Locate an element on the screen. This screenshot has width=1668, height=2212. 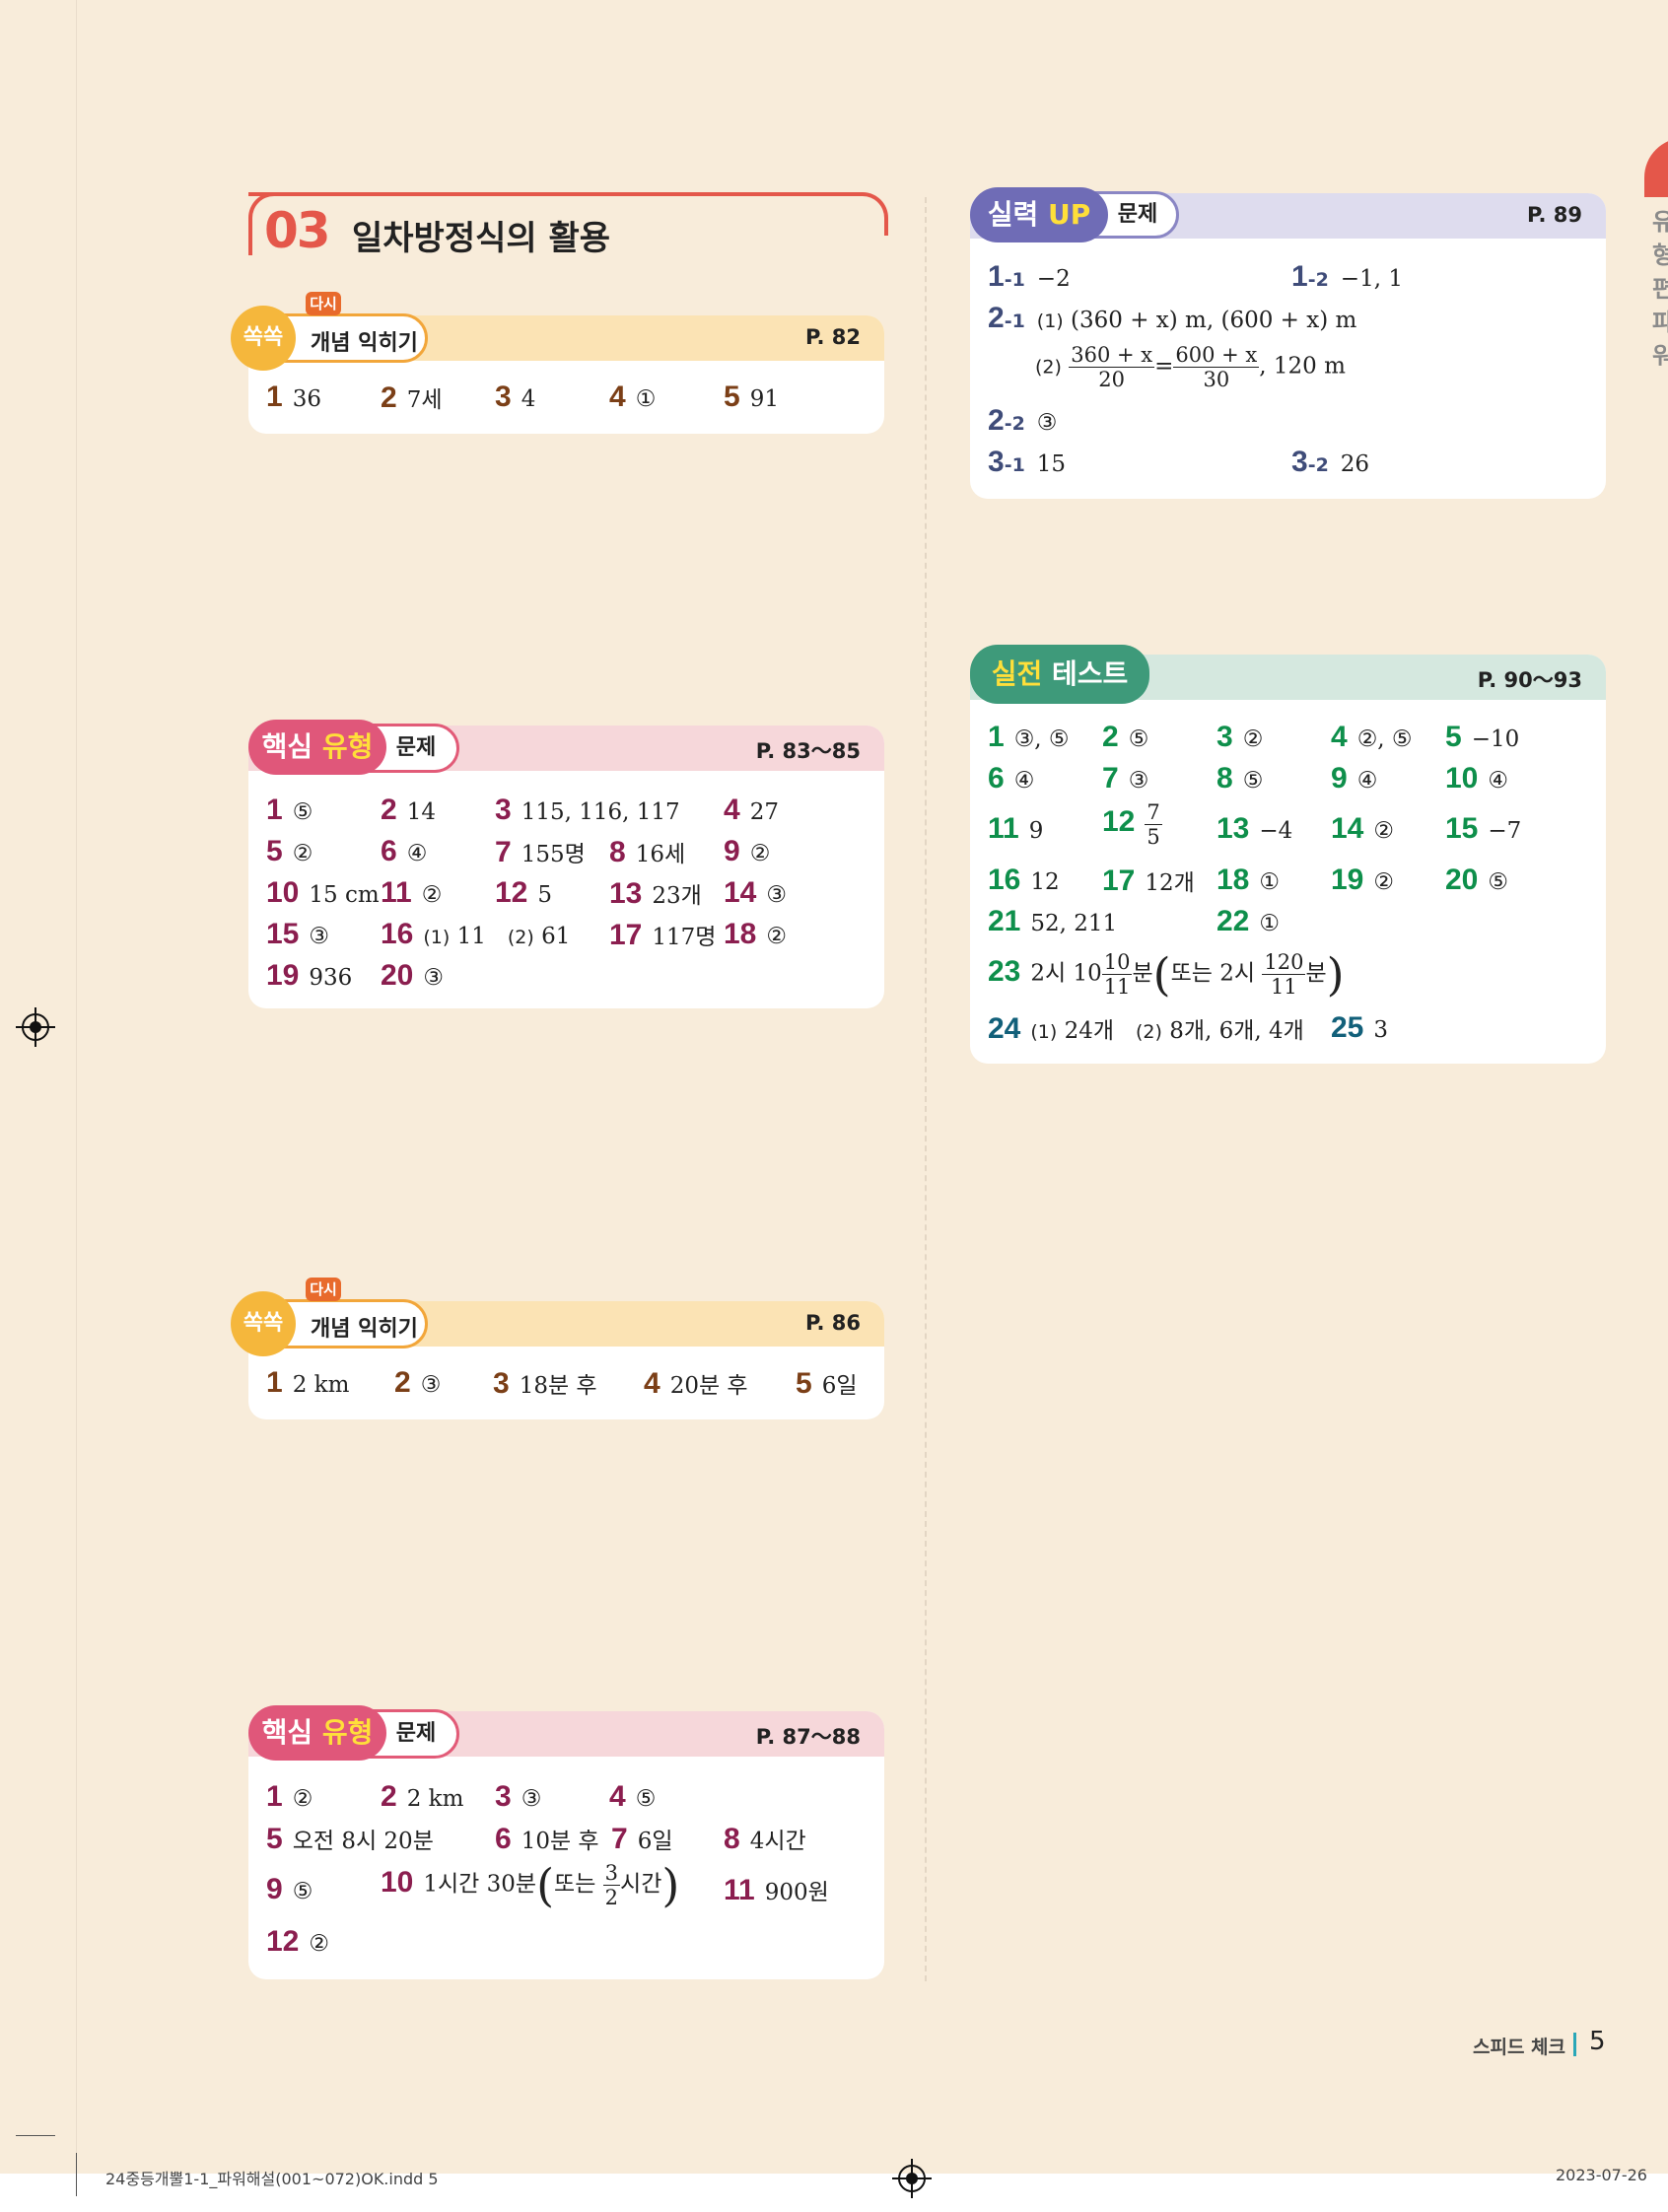
answer-item: 2③ is located at coordinates (417, 1383).